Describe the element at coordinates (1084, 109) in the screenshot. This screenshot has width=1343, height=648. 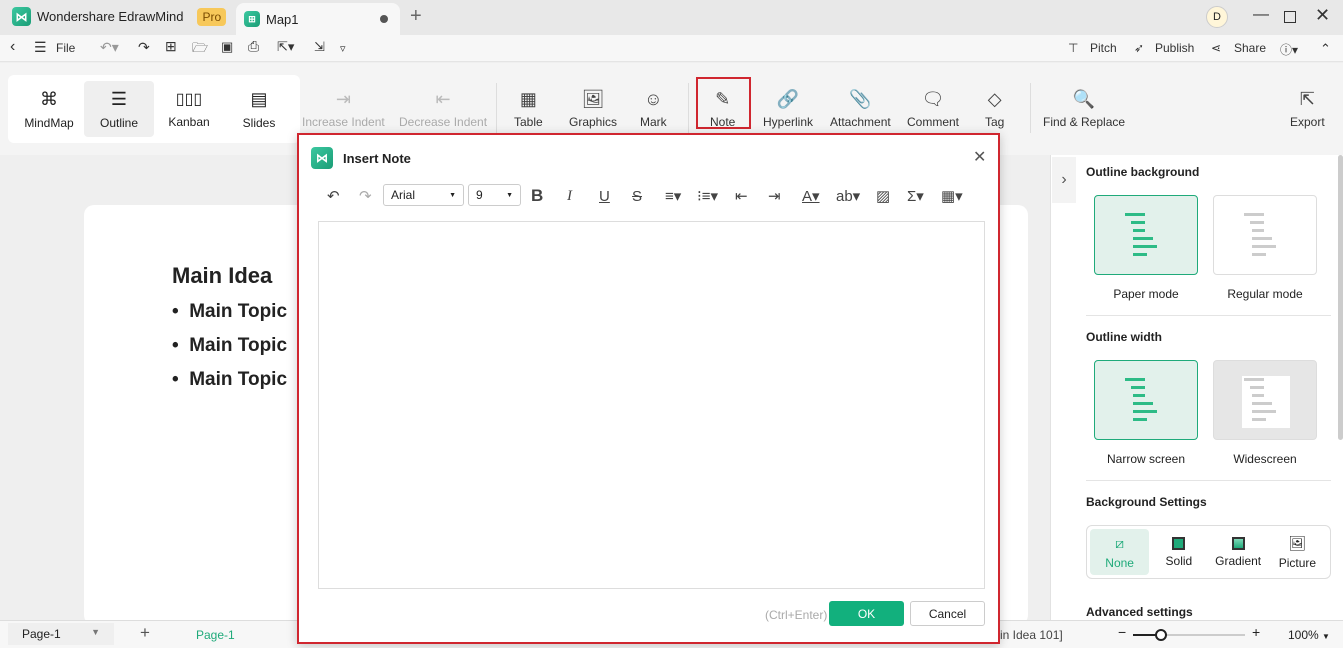
I see `find-replace-button: 🔍 Find & Replace` at that location.